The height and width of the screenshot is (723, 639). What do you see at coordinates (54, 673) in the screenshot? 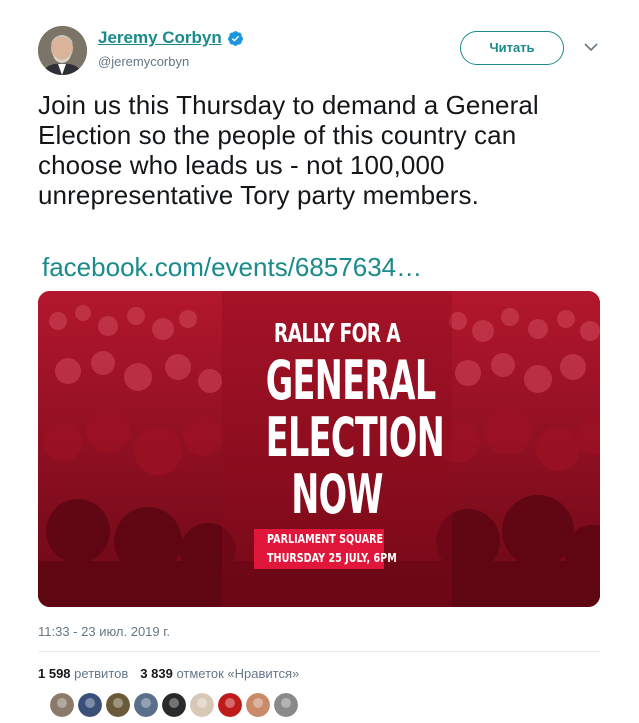
I see `retweets-count: 1 598` at bounding box center [54, 673].